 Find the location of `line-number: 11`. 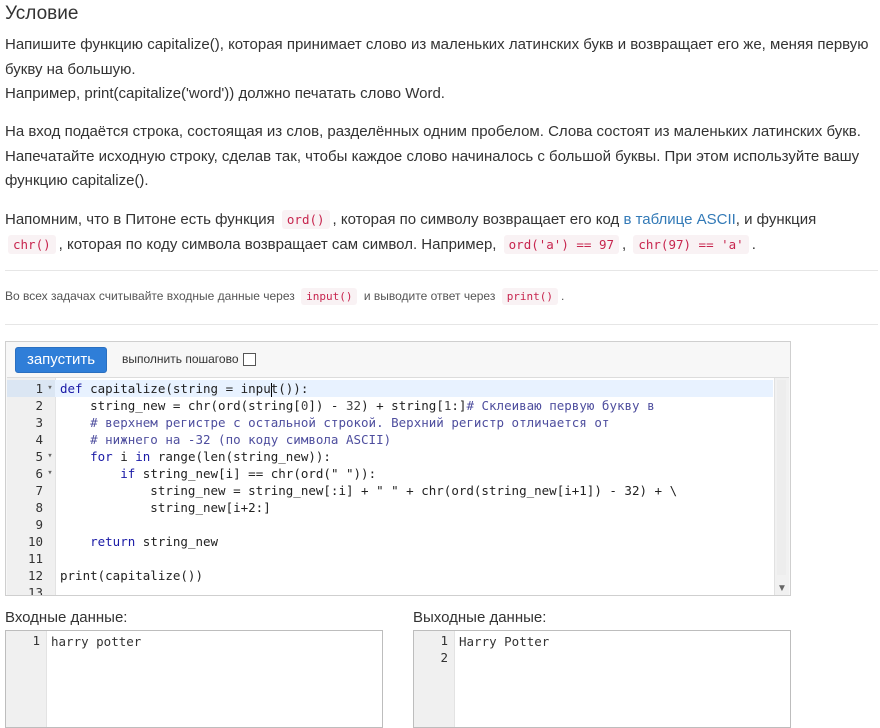

line-number: 11 is located at coordinates (35, 558).